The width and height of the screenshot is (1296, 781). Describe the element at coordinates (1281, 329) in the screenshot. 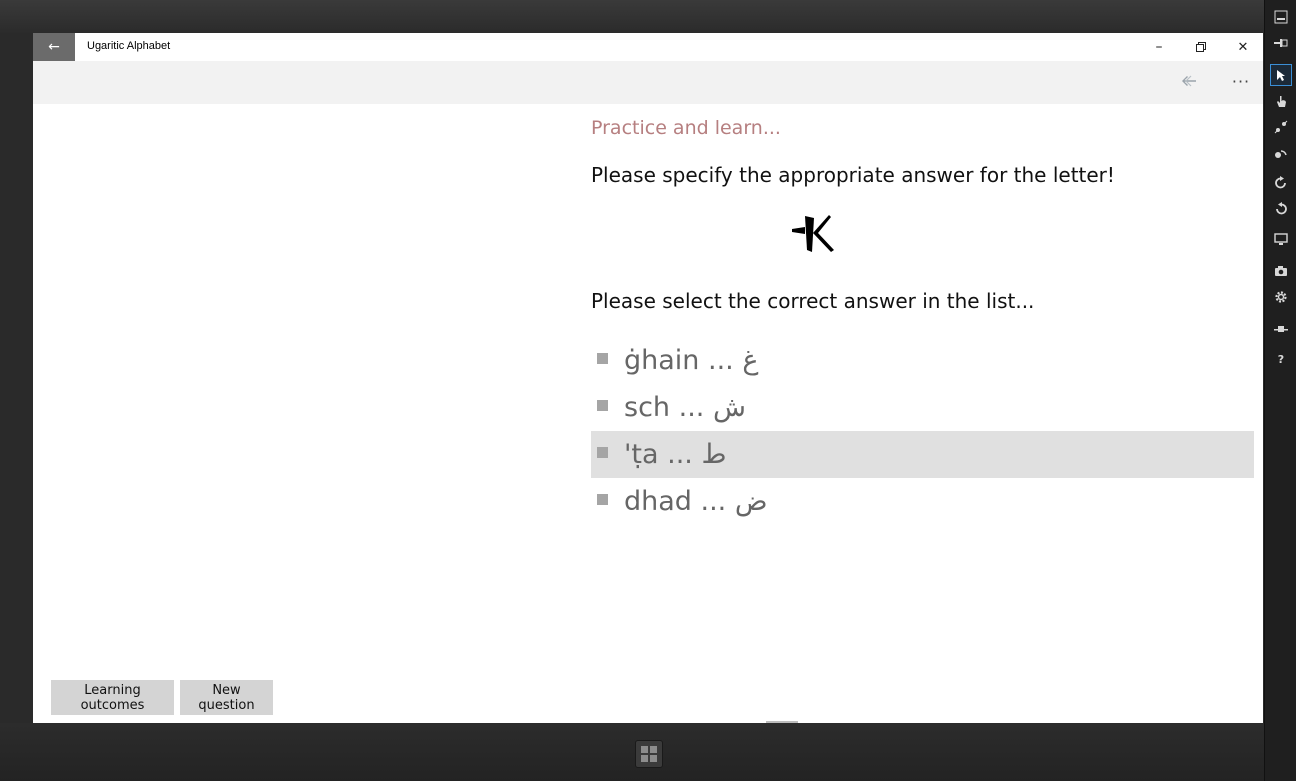

I see `network-icon` at that location.